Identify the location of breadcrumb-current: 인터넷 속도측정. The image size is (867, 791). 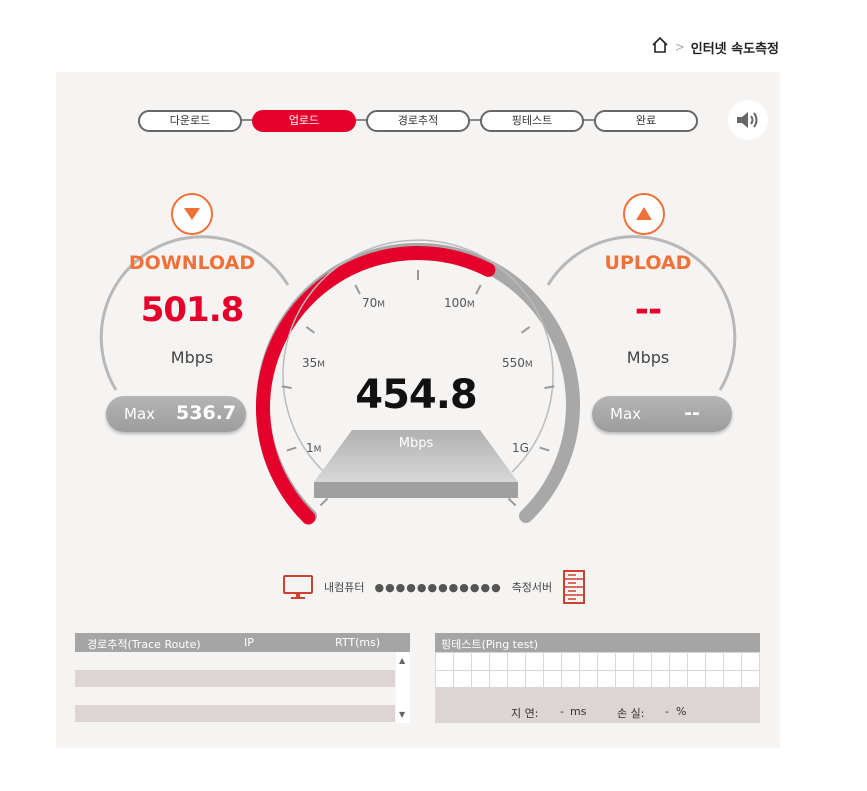
(734, 49).